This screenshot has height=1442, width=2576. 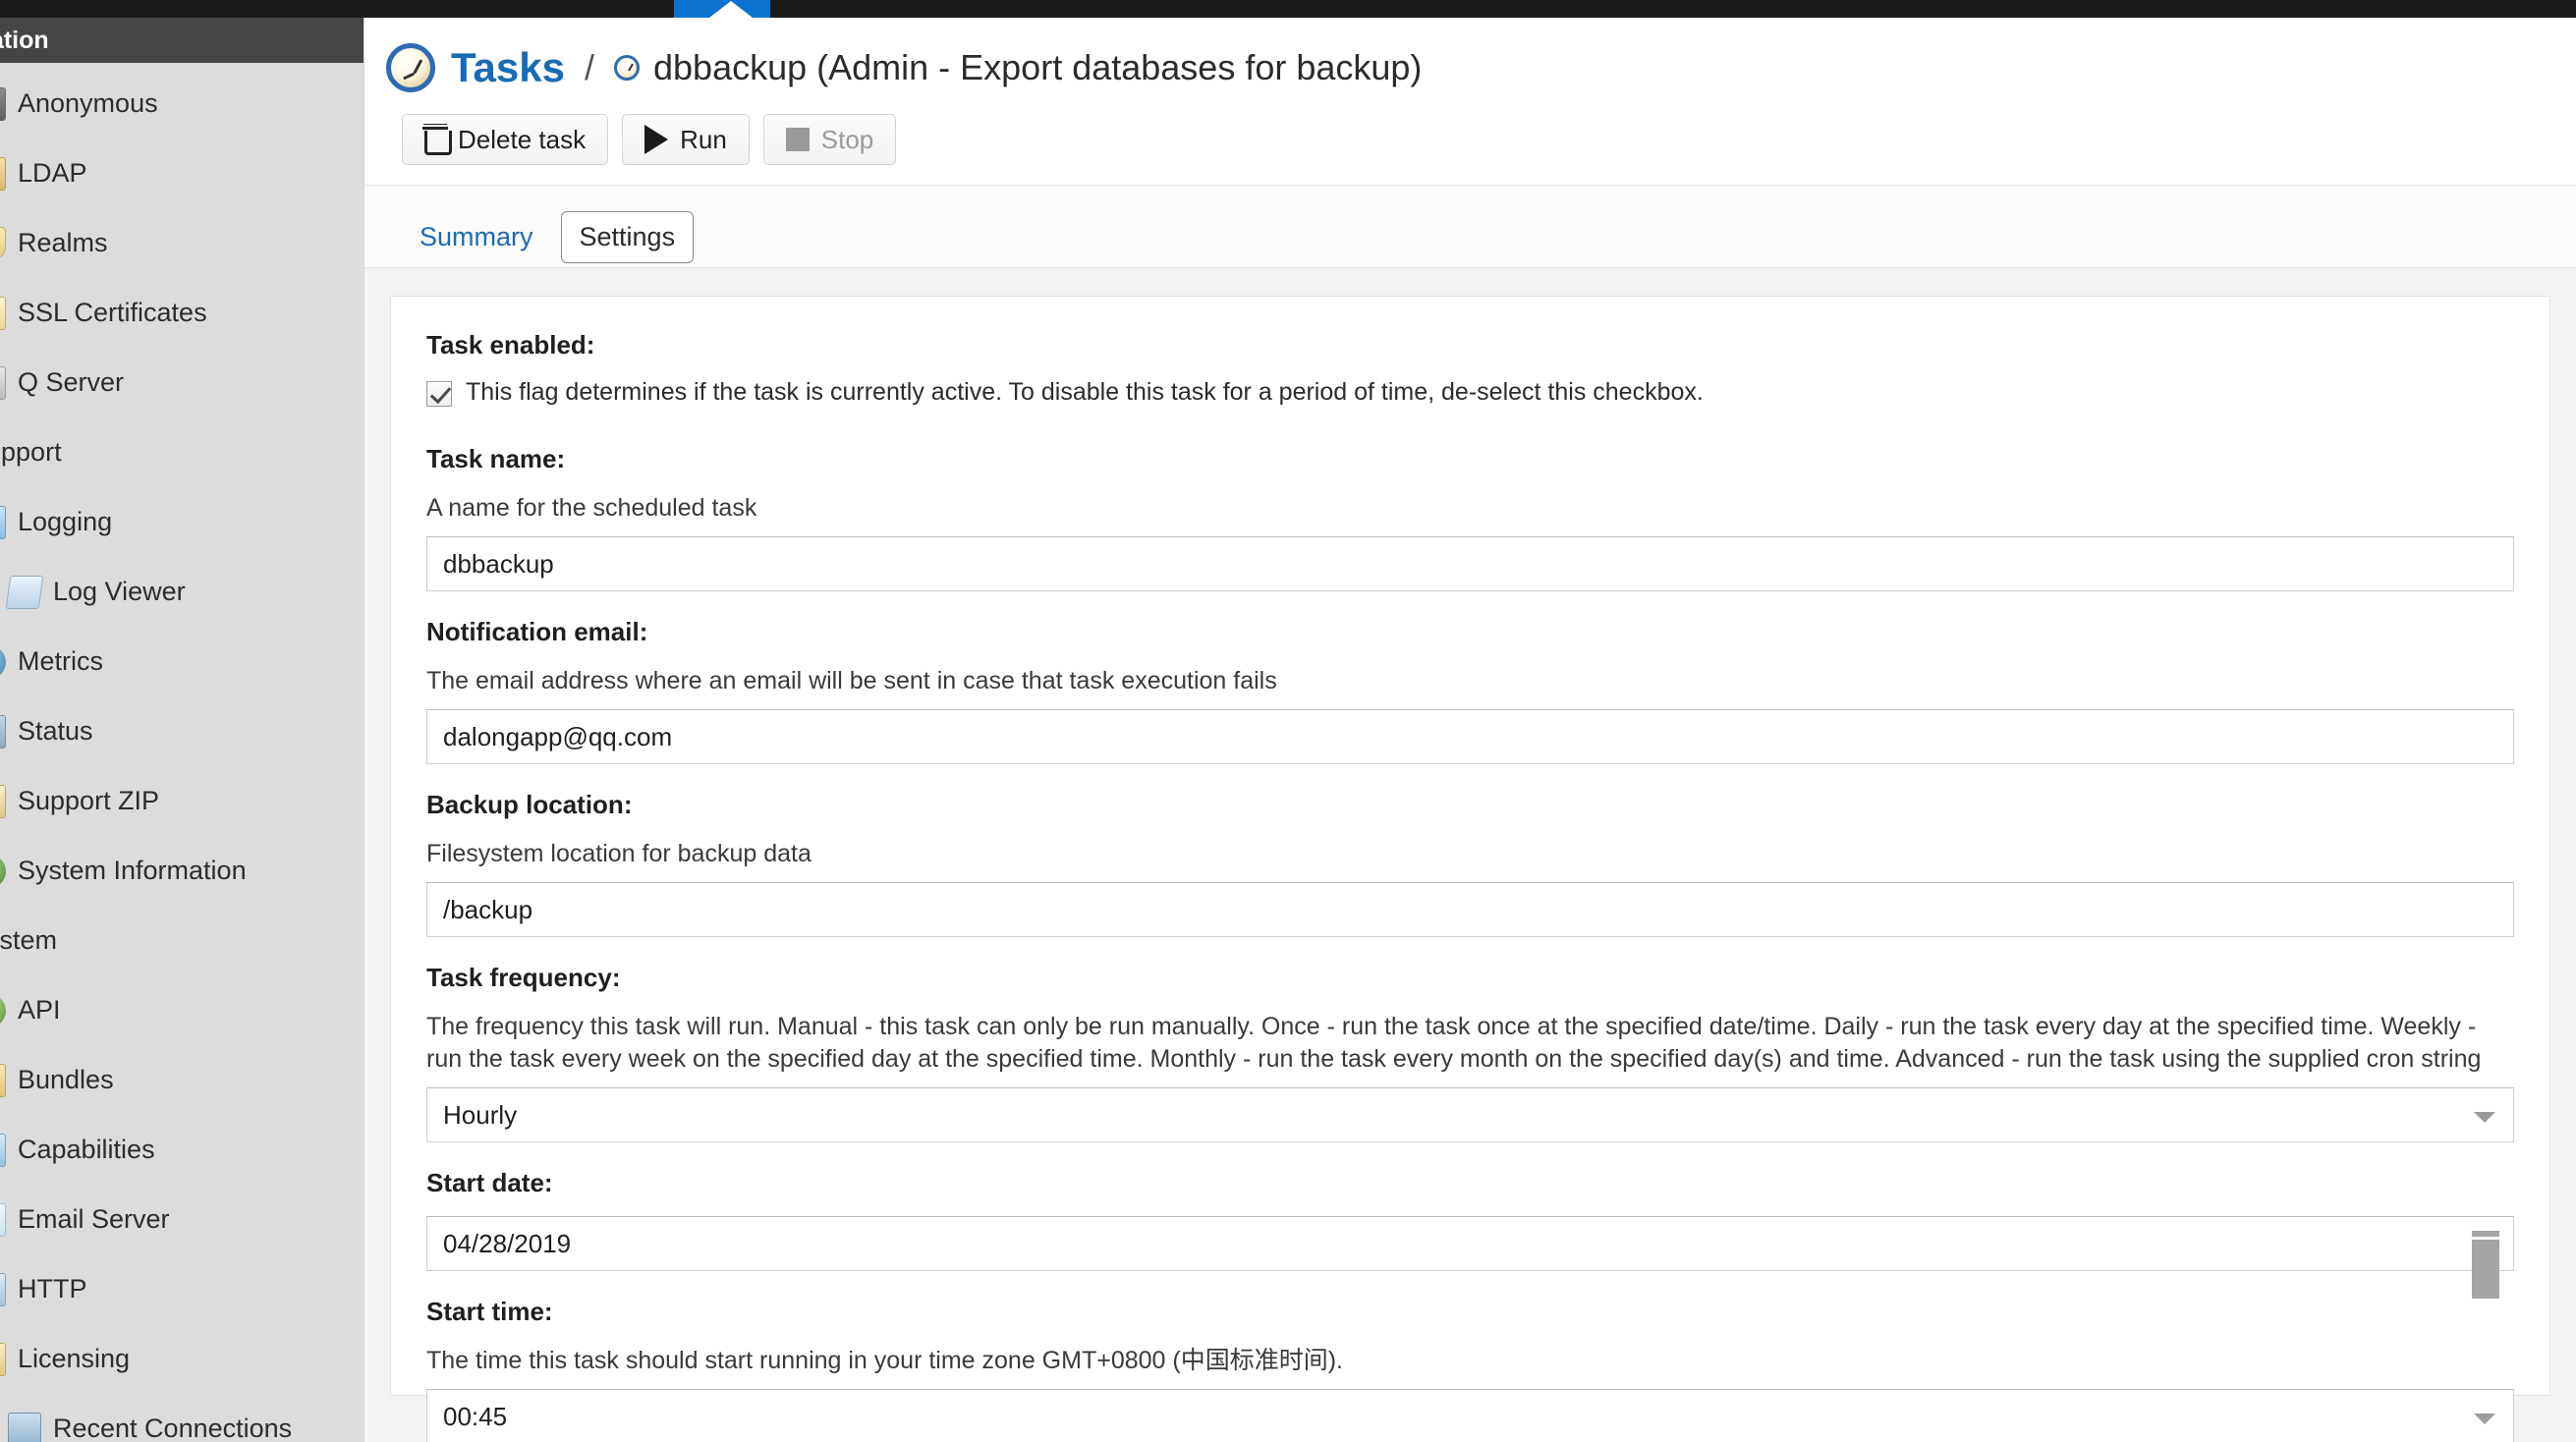 I want to click on page-title: Tasks, so click(x=508, y=67).